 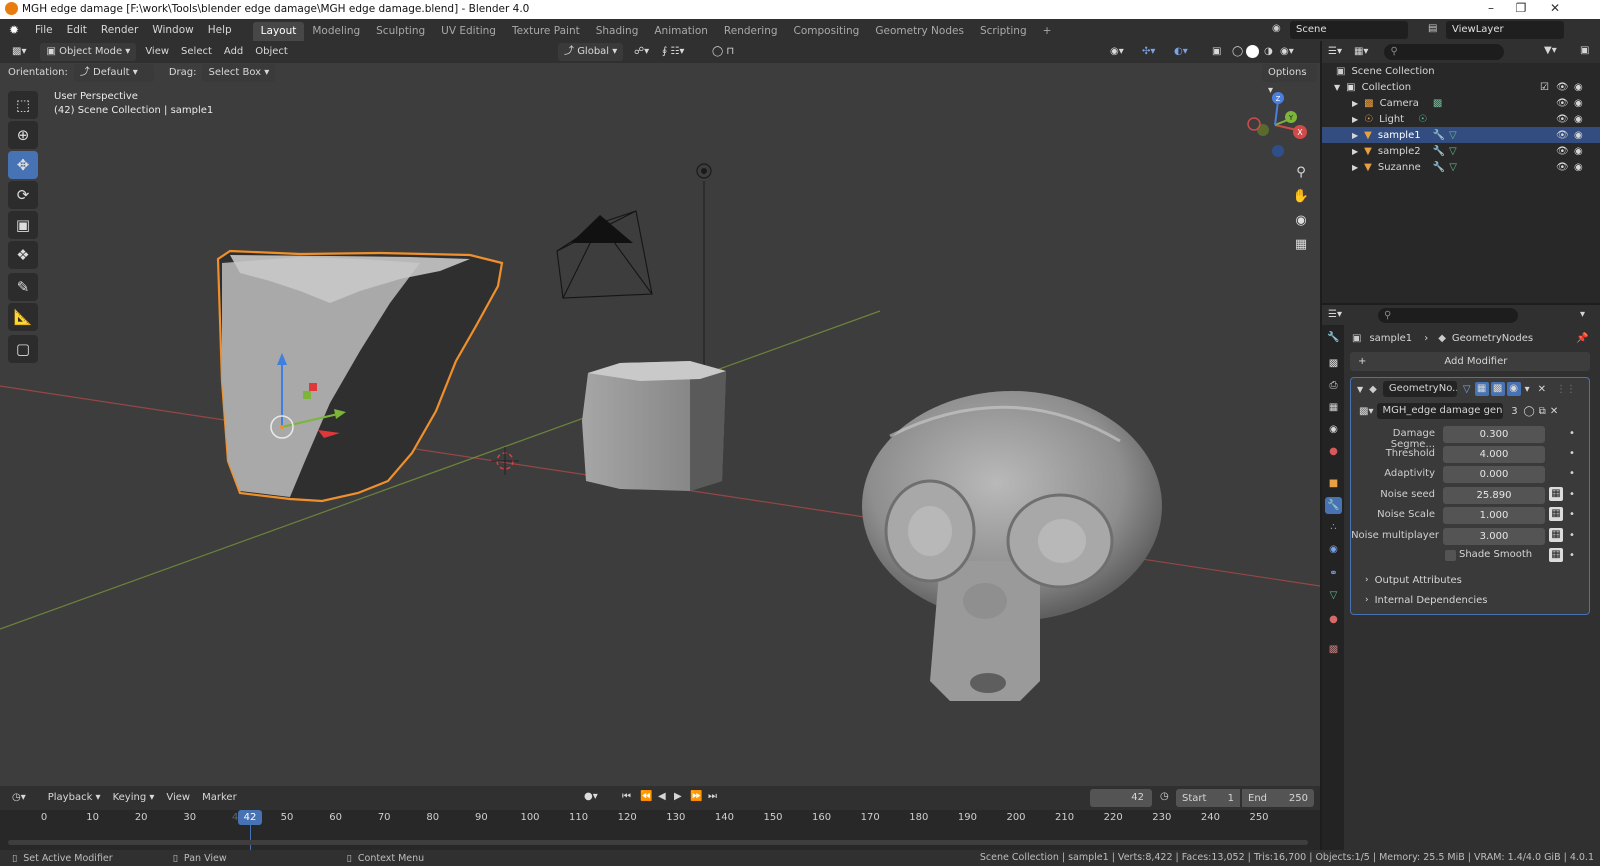 What do you see at coordinates (1349, 30) in the screenshot?
I see `scene-selector: Scene` at bounding box center [1349, 30].